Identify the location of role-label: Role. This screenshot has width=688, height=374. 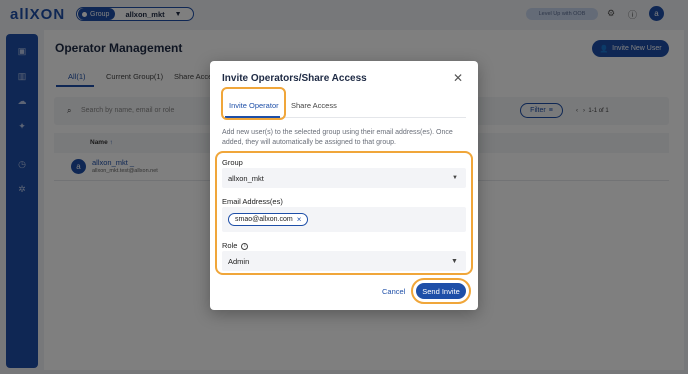
(230, 245).